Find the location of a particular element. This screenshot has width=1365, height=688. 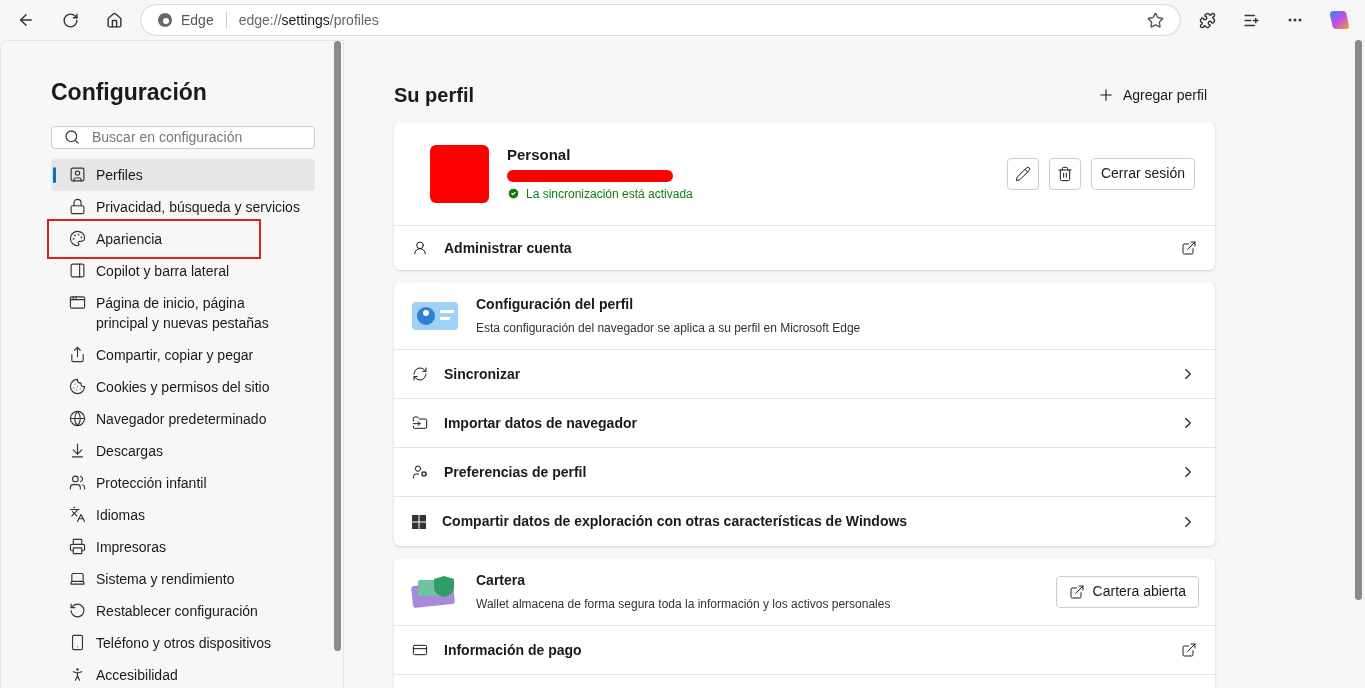

site-label: Edge is located at coordinates (197, 20).